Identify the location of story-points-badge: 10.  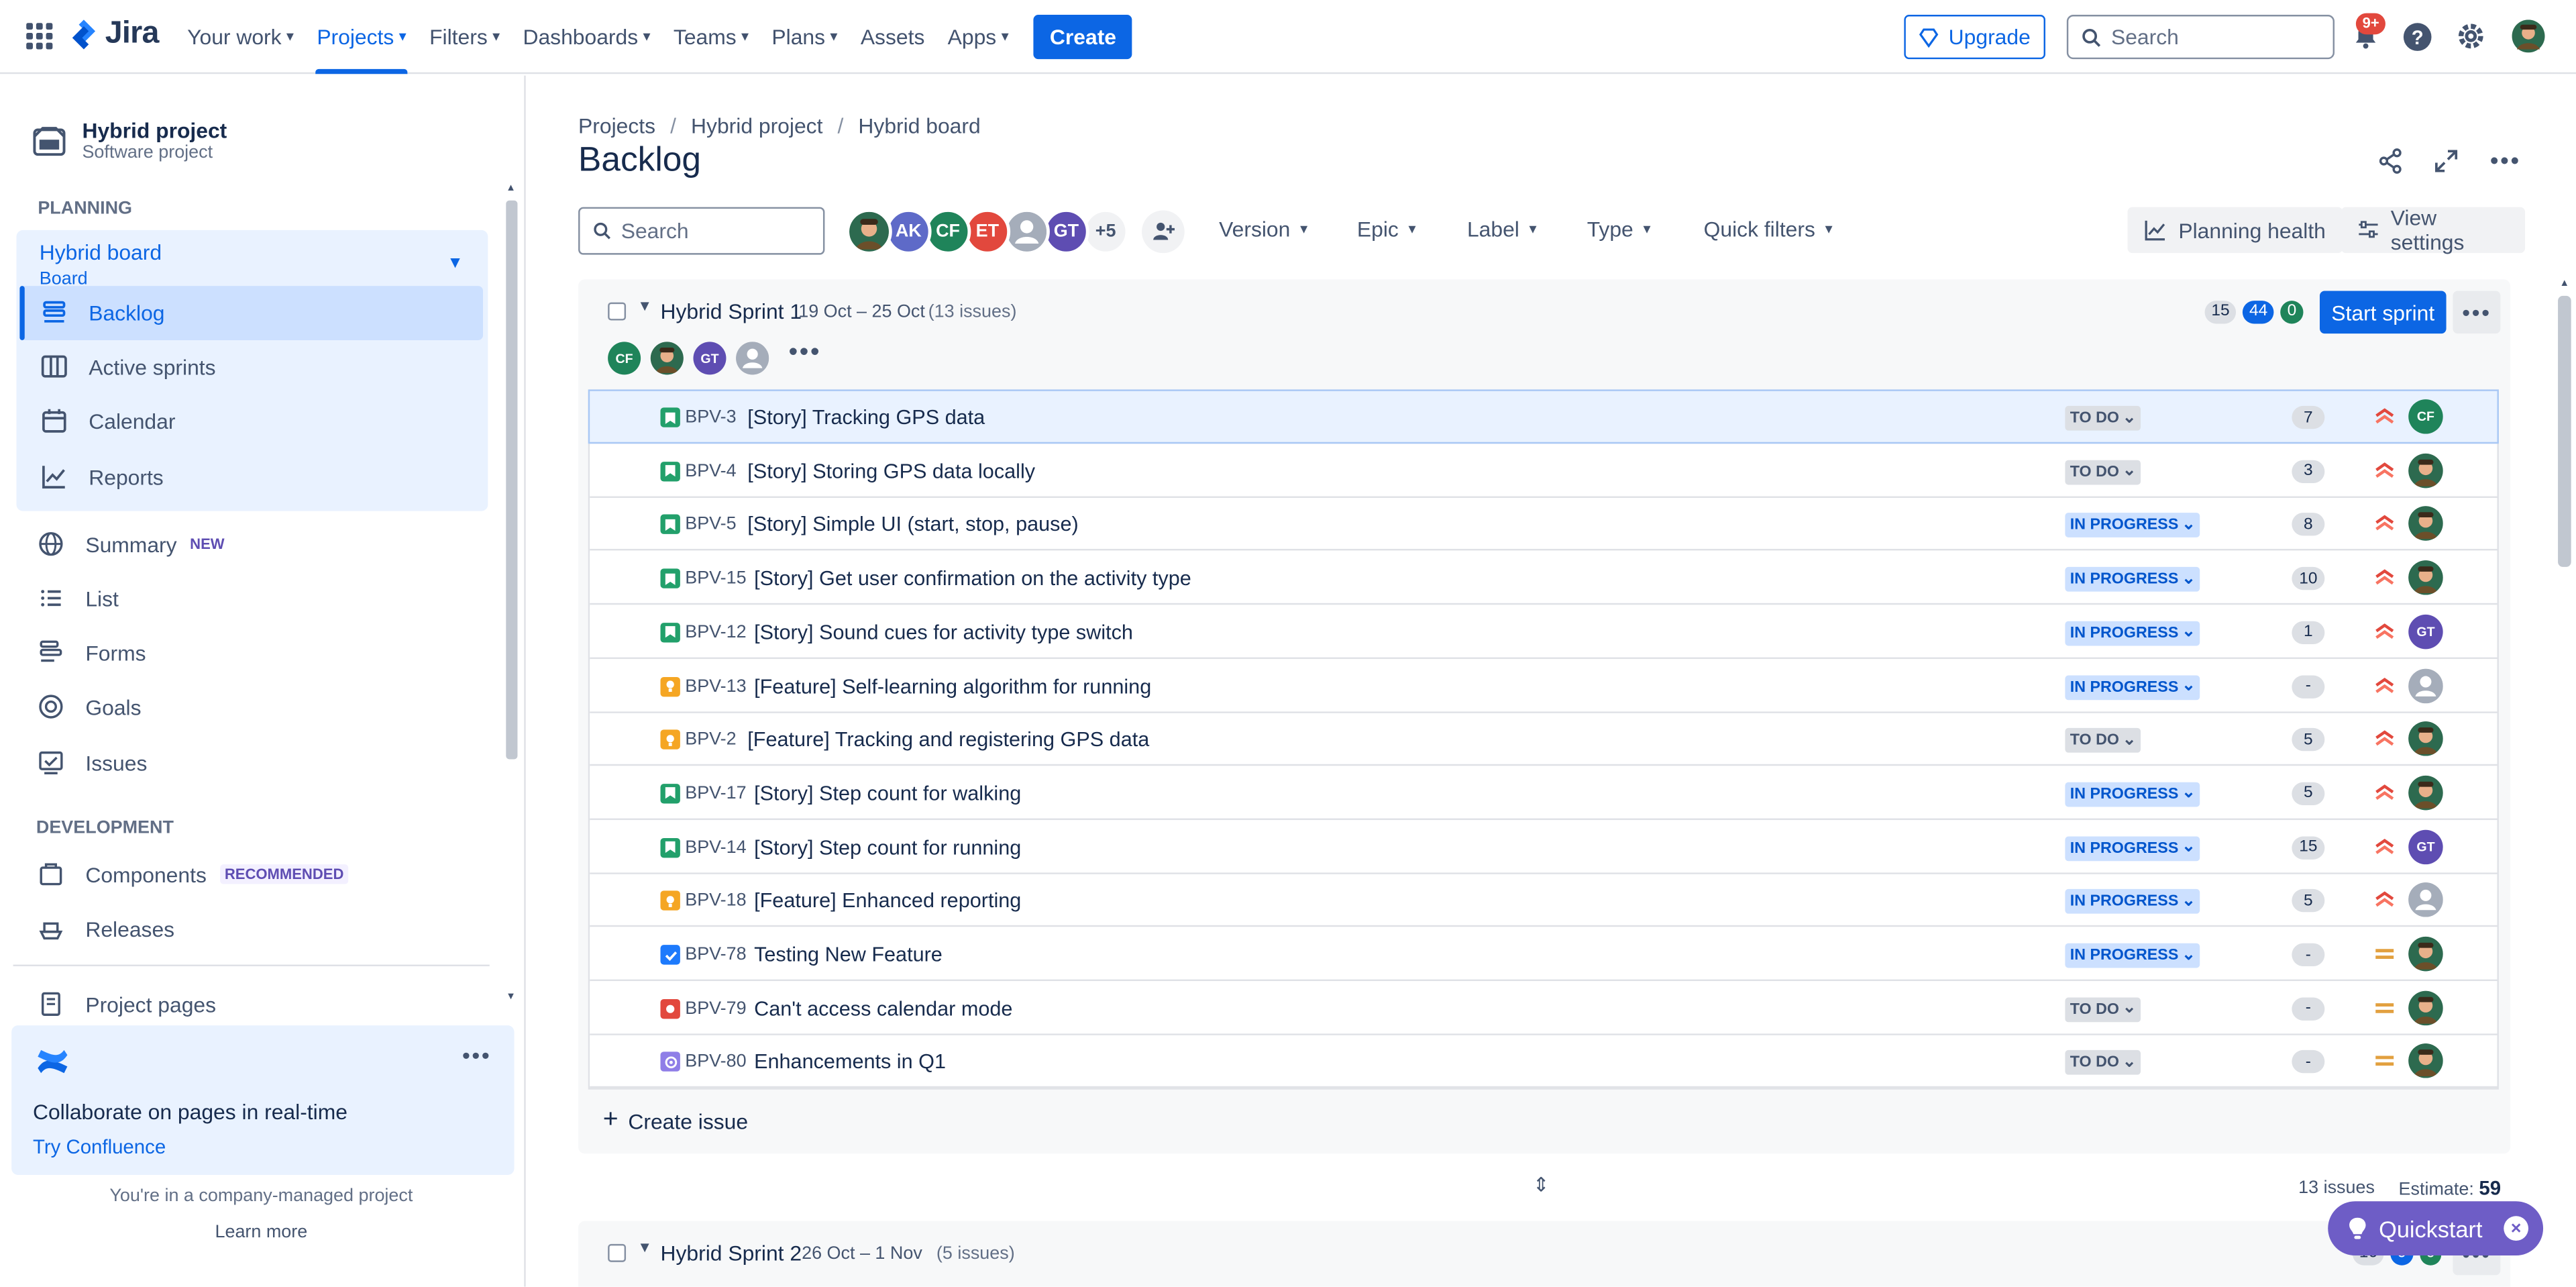
(2308, 578).